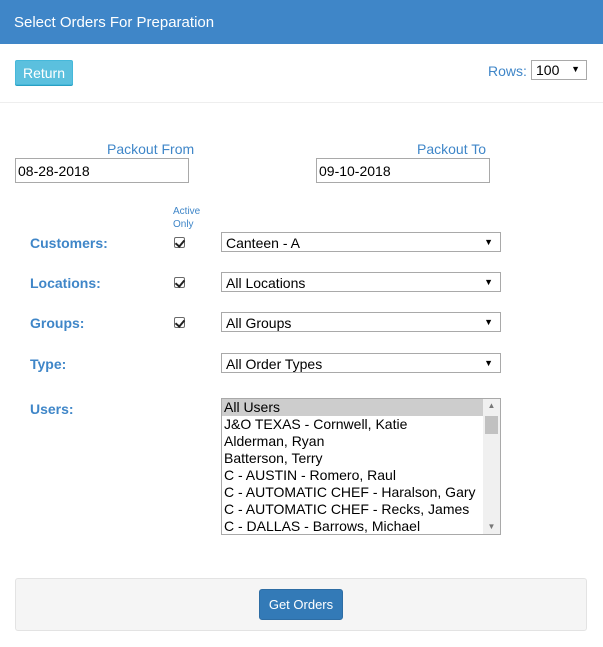  What do you see at coordinates (266, 283) in the screenshot?
I see `locations-select-value: All Locations` at bounding box center [266, 283].